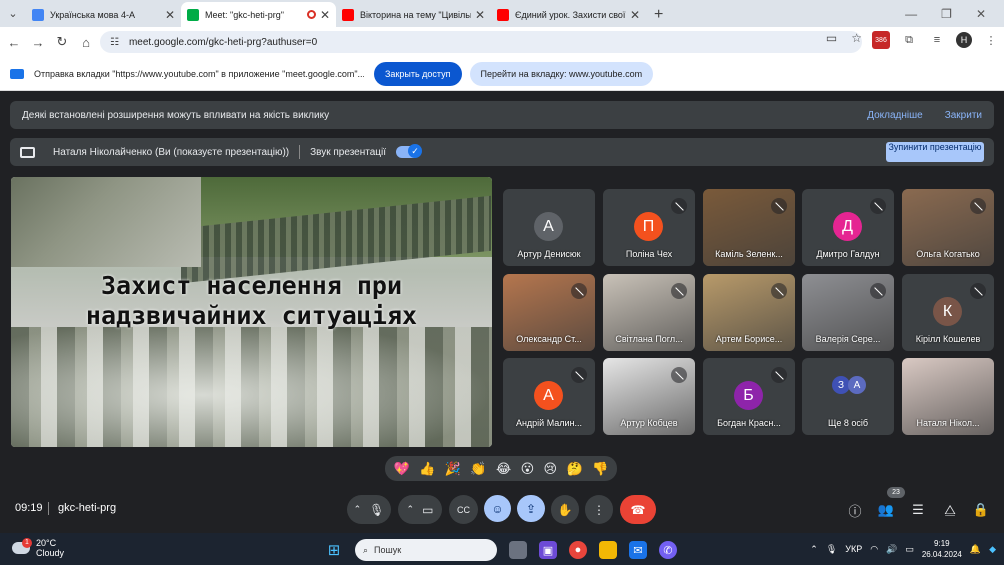 This screenshot has height=565, width=1004. What do you see at coordinates (886, 510) in the screenshot?
I see `people-icon: 👥` at bounding box center [886, 510].